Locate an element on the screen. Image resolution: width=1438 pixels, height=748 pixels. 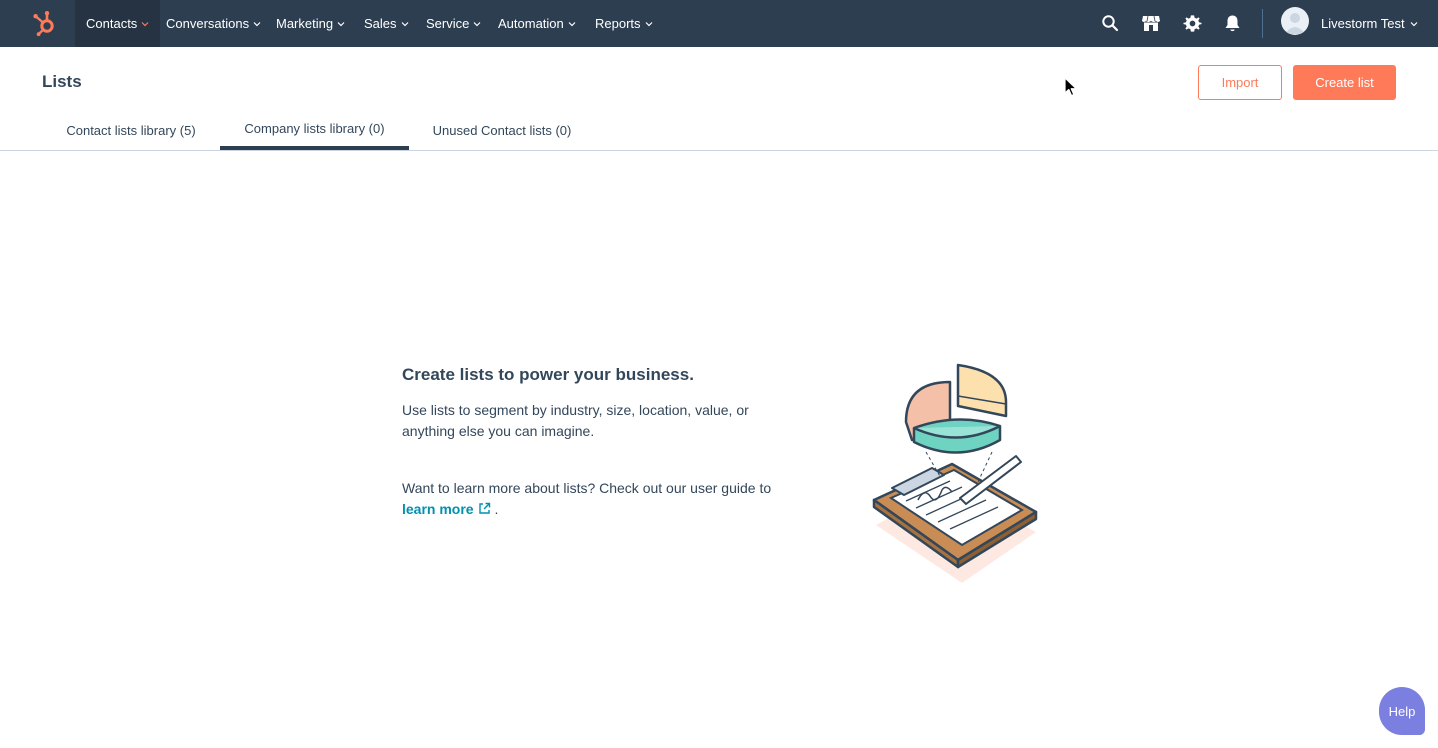
account-name: Livestorm Test is located at coordinates (1363, 23).